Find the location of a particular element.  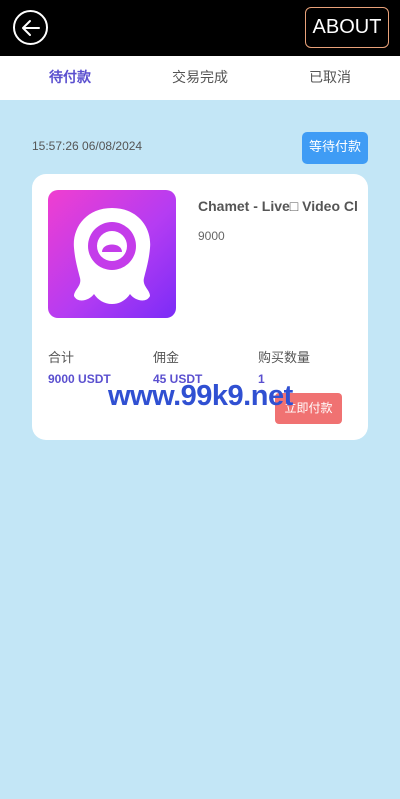

product-price: 9000 is located at coordinates (211, 236).